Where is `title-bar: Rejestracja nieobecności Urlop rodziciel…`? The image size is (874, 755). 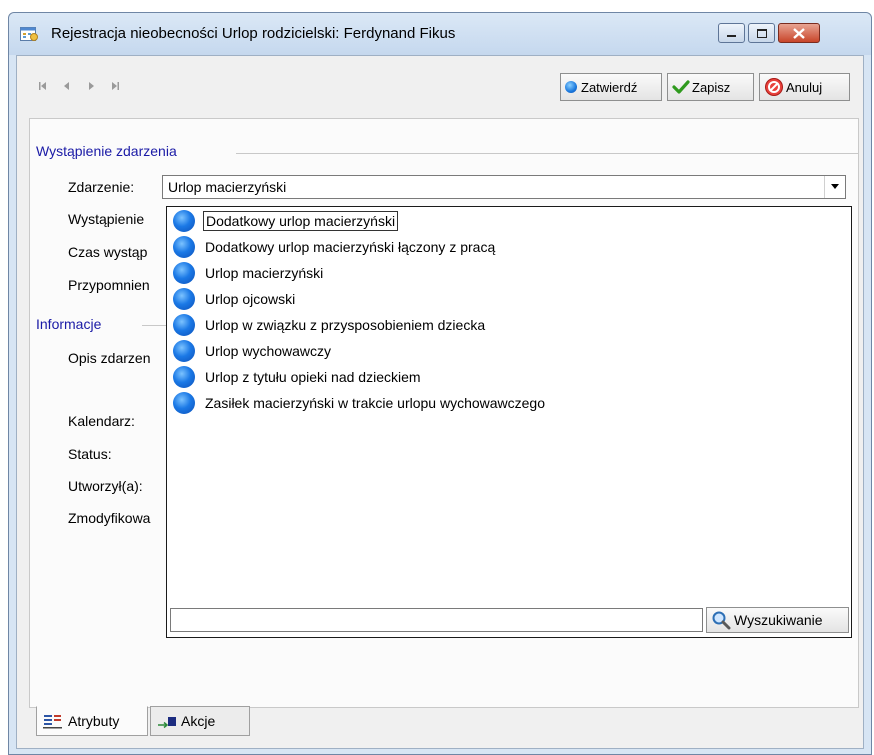
title-bar: Rejestracja nieobecności Urlop rodziciel… is located at coordinates (440, 34).